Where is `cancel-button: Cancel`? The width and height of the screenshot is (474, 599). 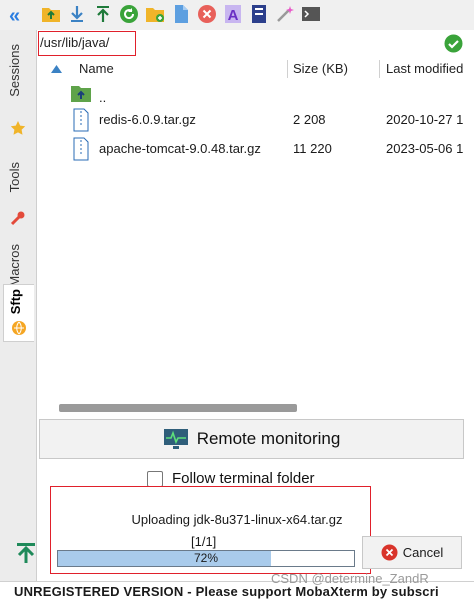 cancel-button: Cancel is located at coordinates (412, 552).